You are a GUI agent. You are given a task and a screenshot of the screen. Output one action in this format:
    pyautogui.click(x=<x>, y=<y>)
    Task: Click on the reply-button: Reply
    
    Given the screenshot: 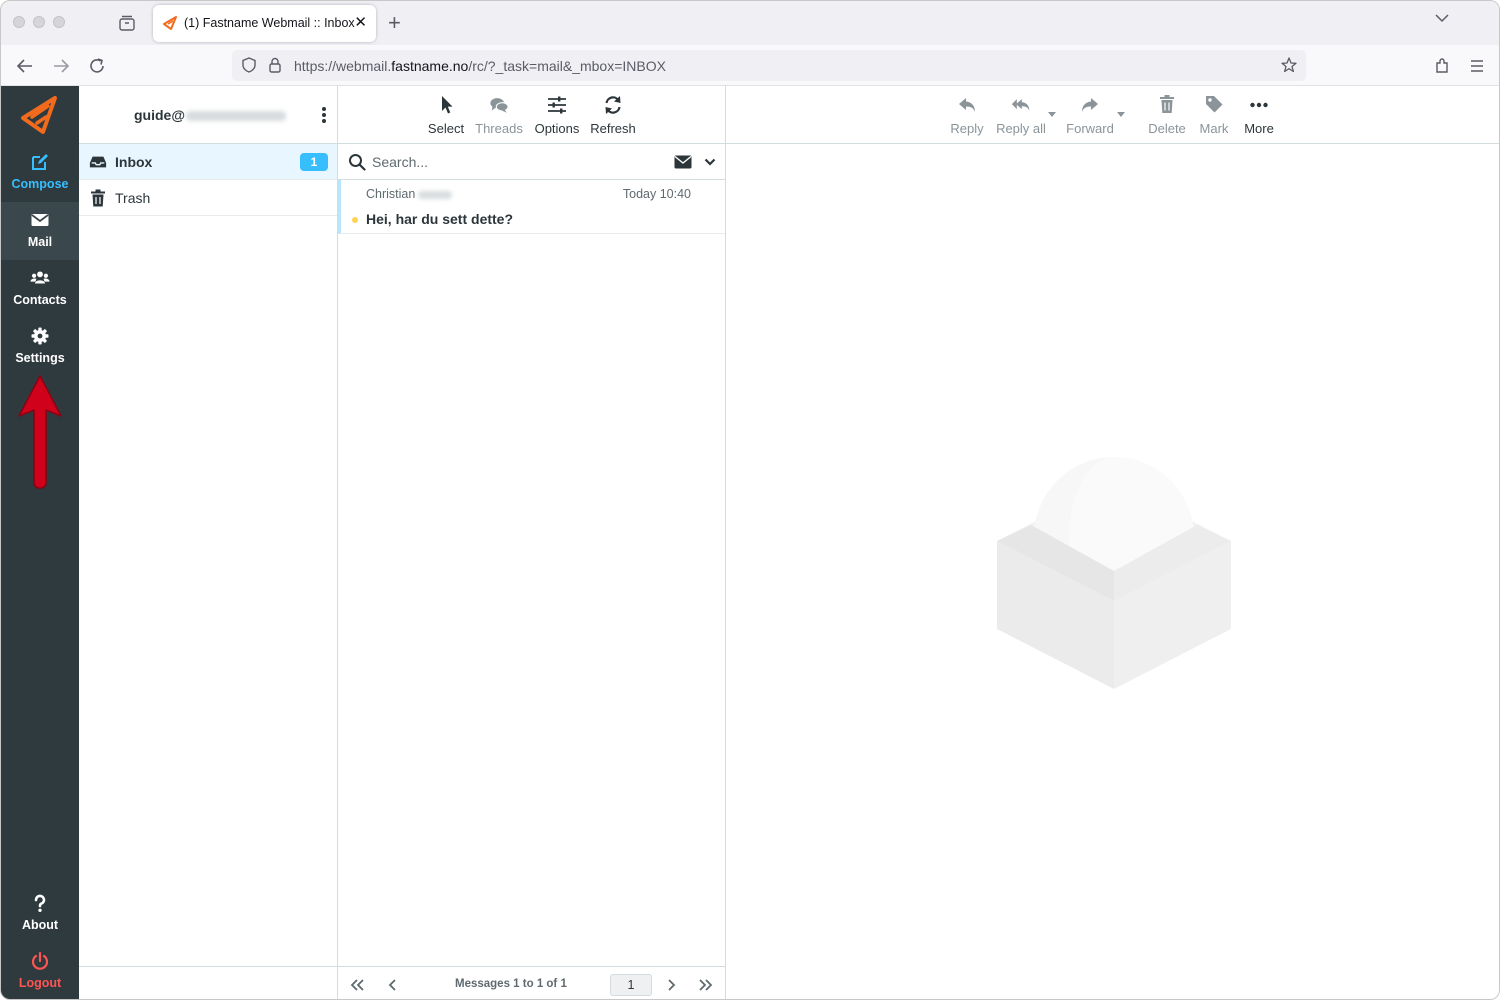 What is the action you would take?
    pyautogui.click(x=967, y=116)
    